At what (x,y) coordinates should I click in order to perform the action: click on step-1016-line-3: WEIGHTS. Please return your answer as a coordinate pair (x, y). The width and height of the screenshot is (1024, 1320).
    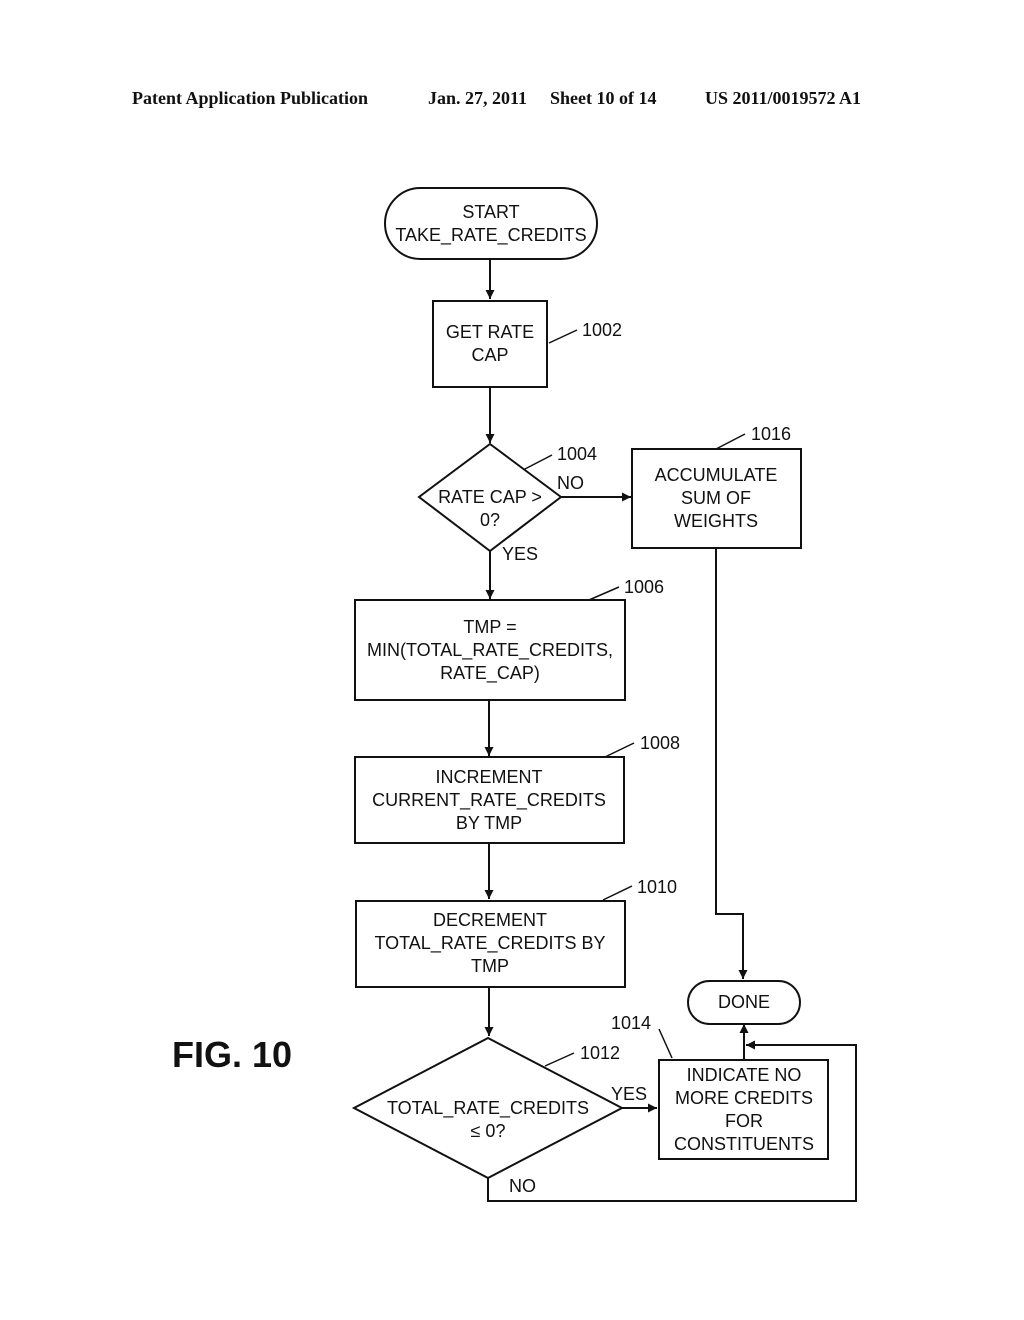
    Looking at the image, I should click on (716, 521).